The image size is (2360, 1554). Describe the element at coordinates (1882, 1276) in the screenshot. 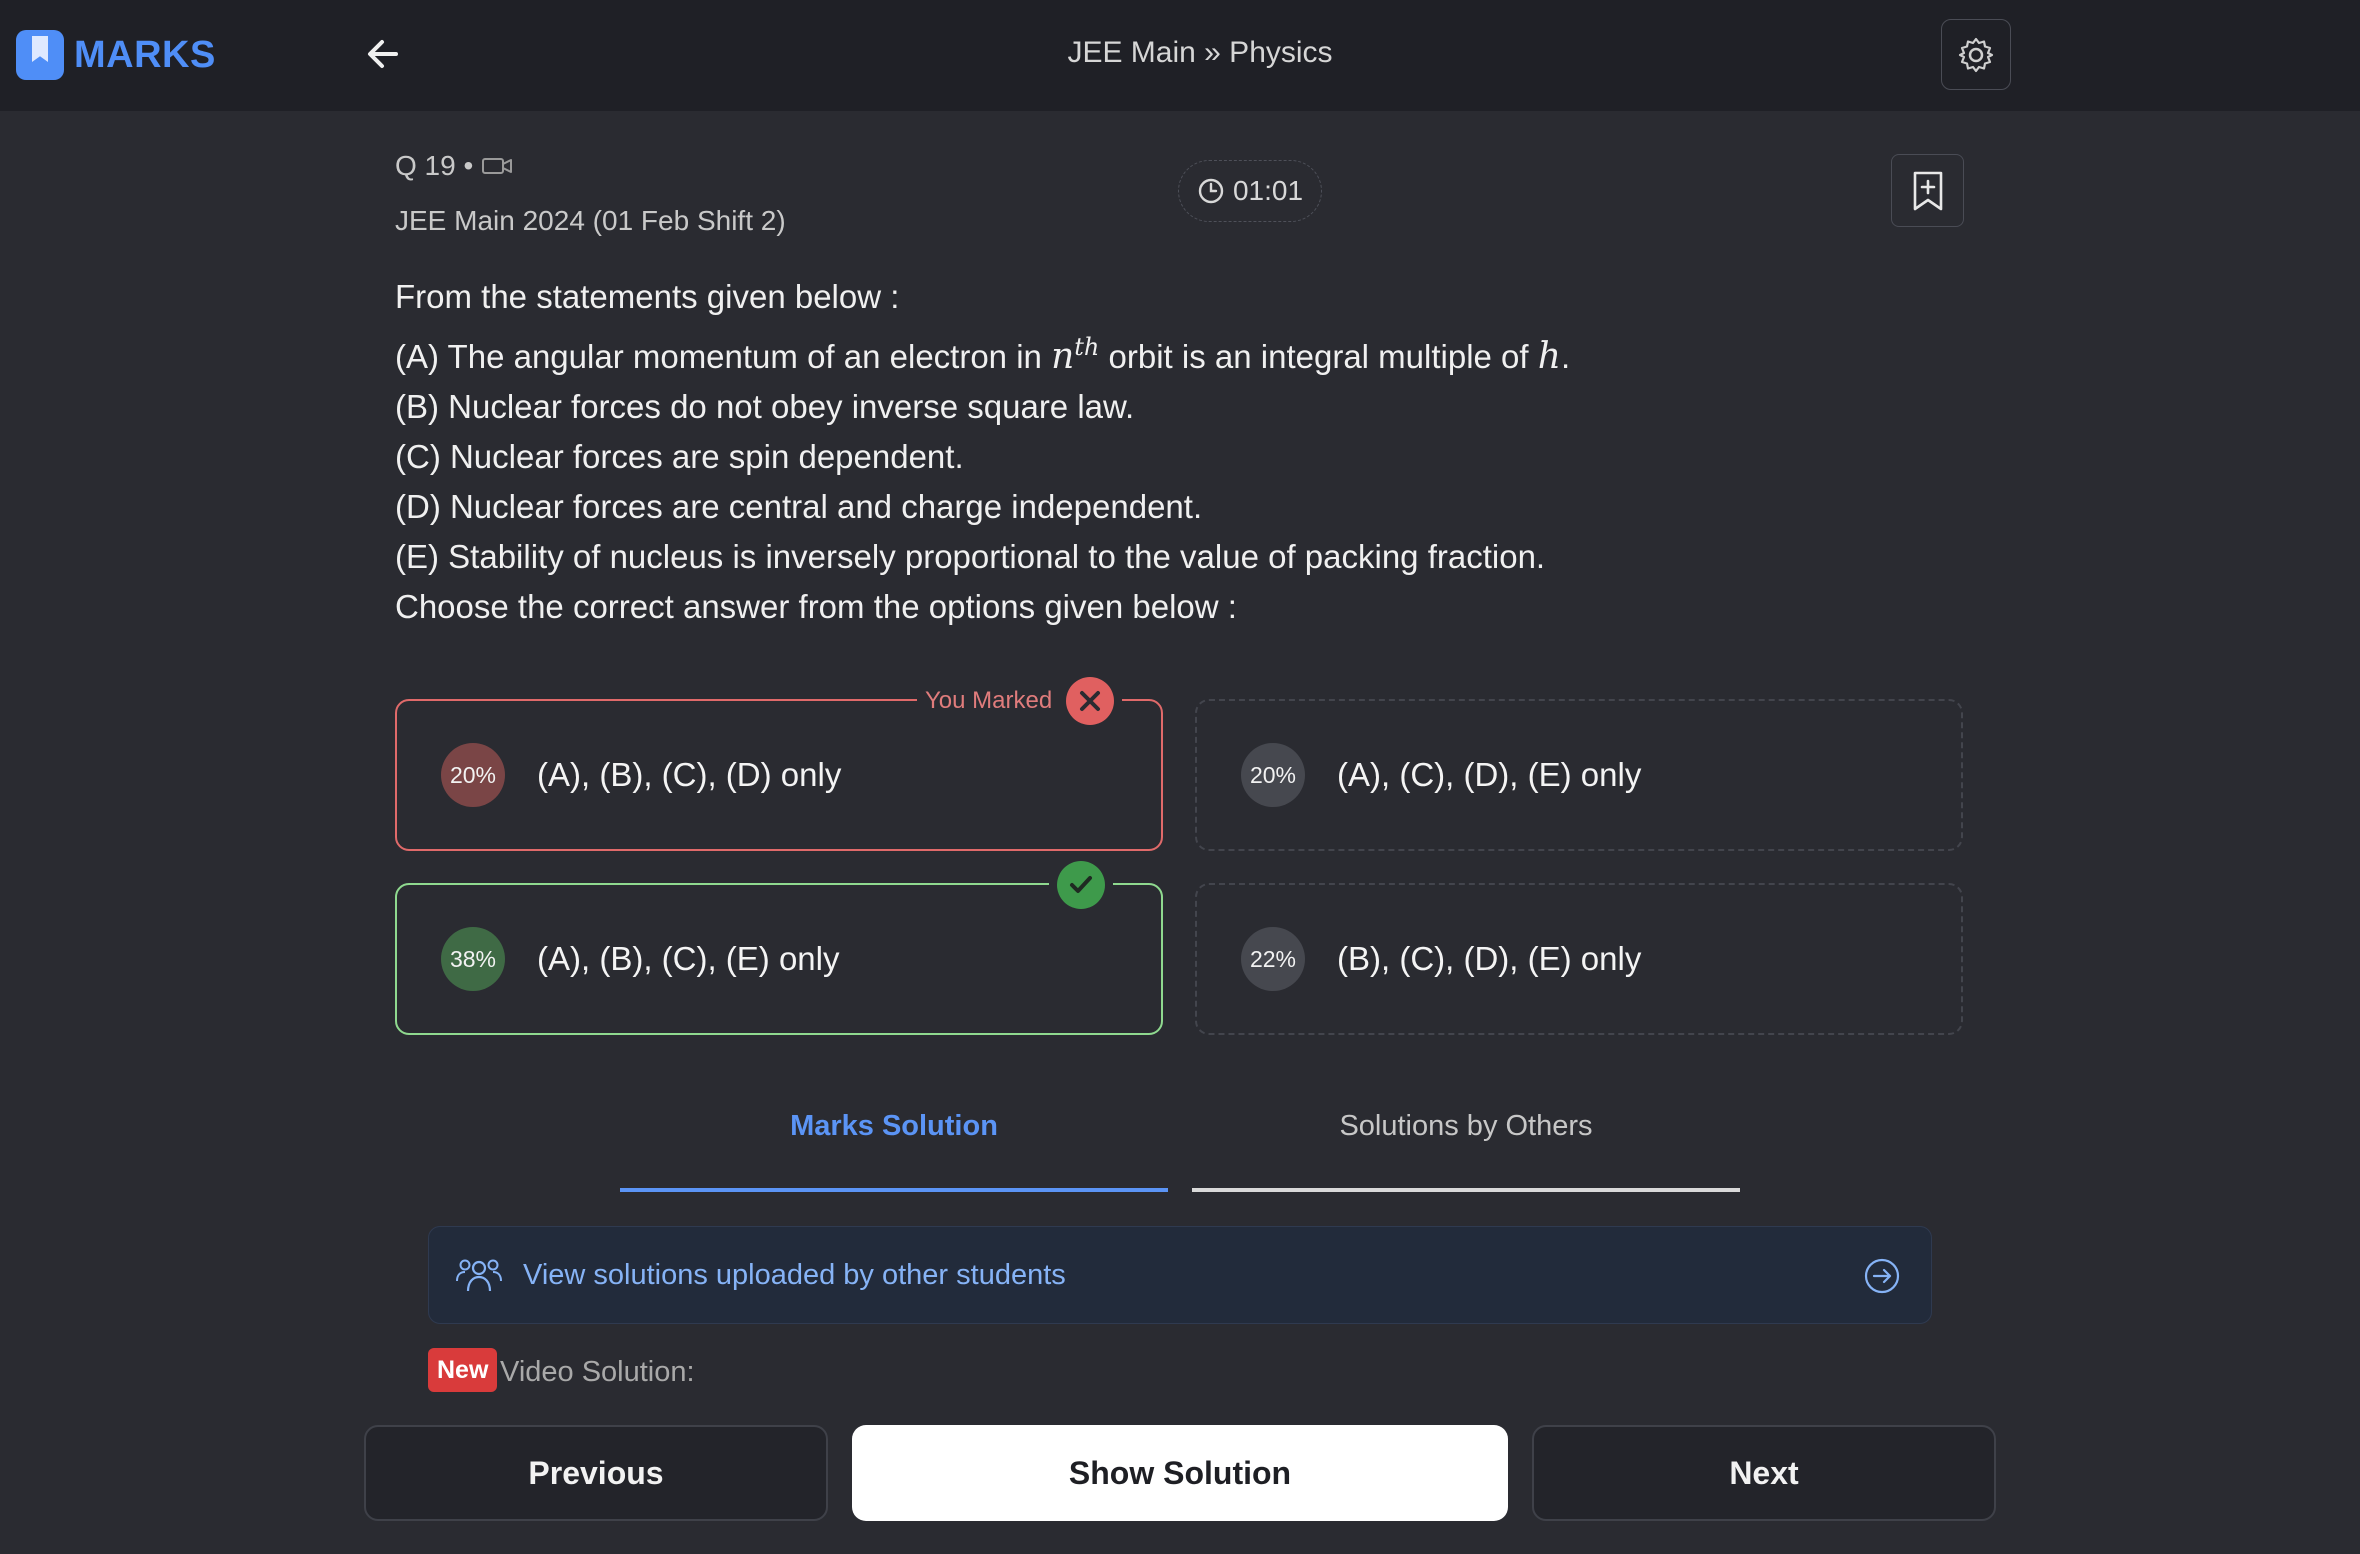

I see `arrow-circle-right-icon` at that location.